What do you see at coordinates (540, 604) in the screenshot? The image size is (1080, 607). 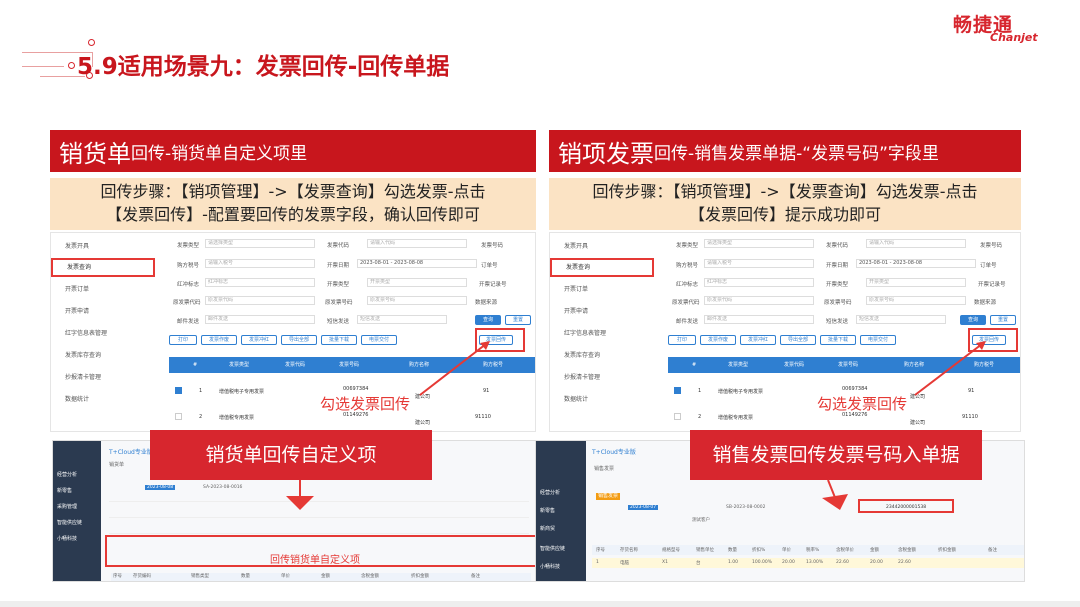 I see `bottom-bar` at bounding box center [540, 604].